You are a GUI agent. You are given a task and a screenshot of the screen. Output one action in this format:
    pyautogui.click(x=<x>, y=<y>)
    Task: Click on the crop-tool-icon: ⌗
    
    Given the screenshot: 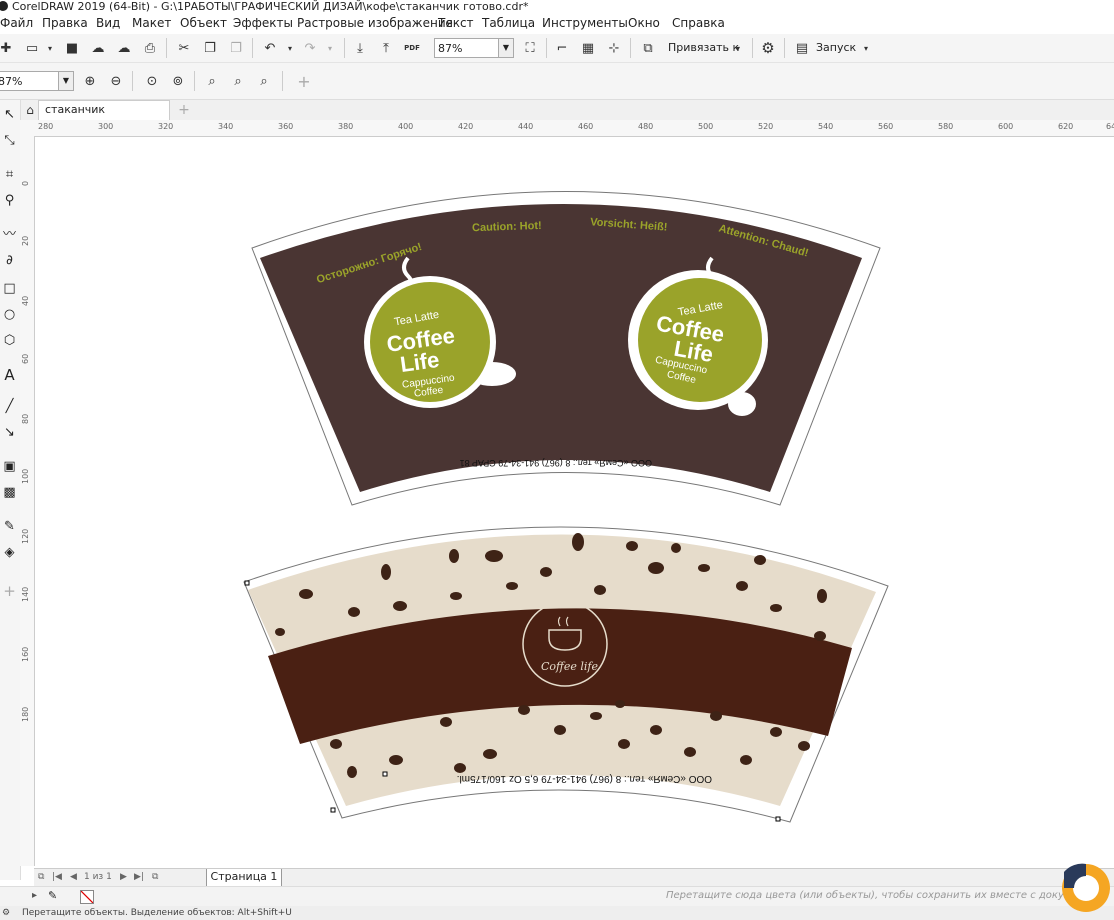 What is the action you would take?
    pyautogui.click(x=9, y=175)
    